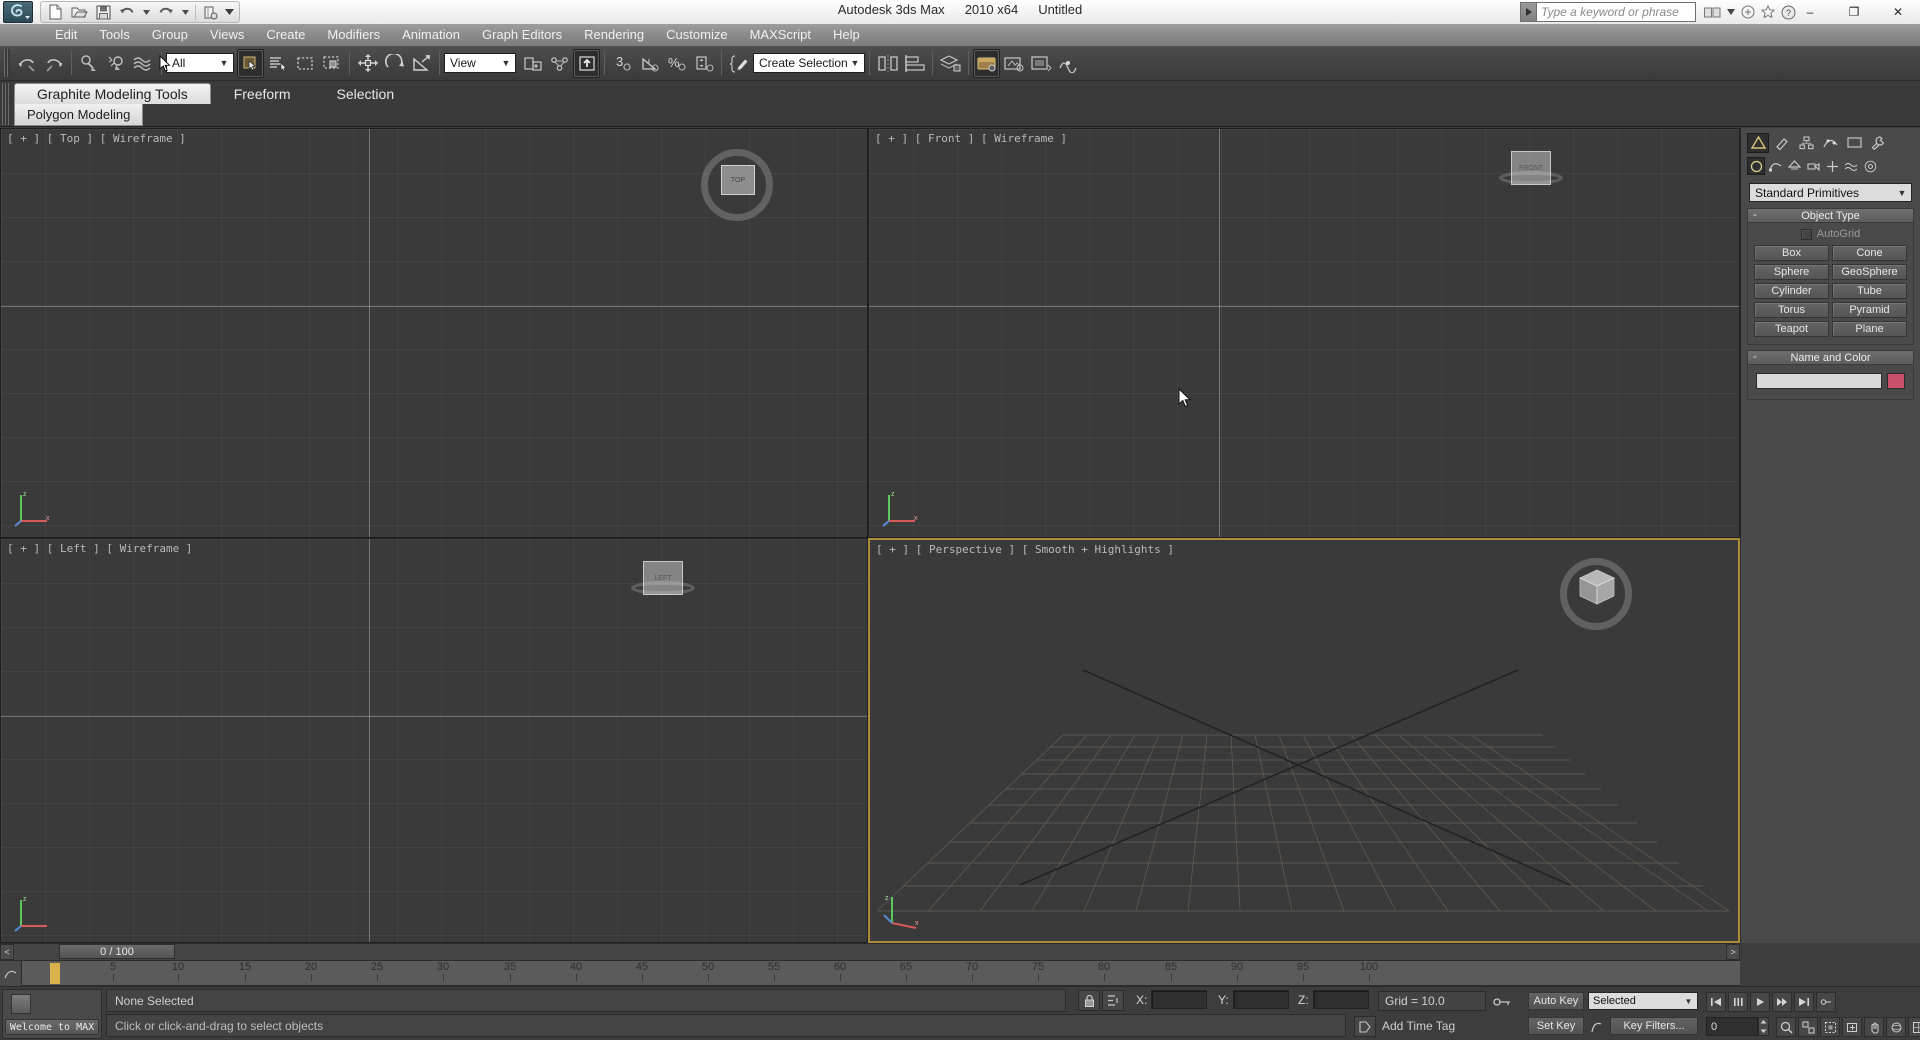 The height and width of the screenshot is (1040, 1920). What do you see at coordinates (6, 104) in the screenshot?
I see `ribbon-gripper` at bounding box center [6, 104].